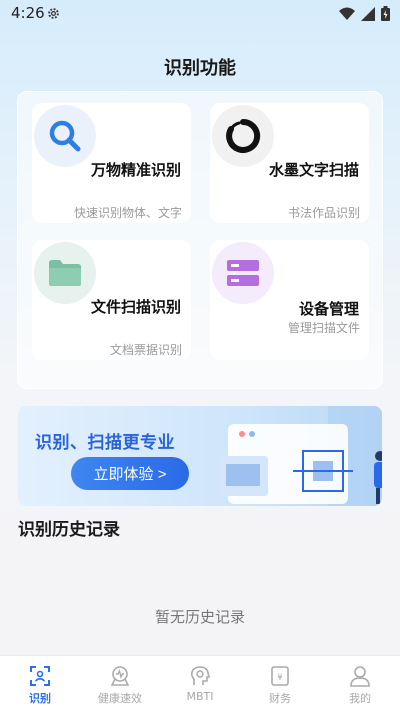 This screenshot has height=711, width=400. What do you see at coordinates (65, 273) in the screenshot?
I see `folder-icon` at bounding box center [65, 273].